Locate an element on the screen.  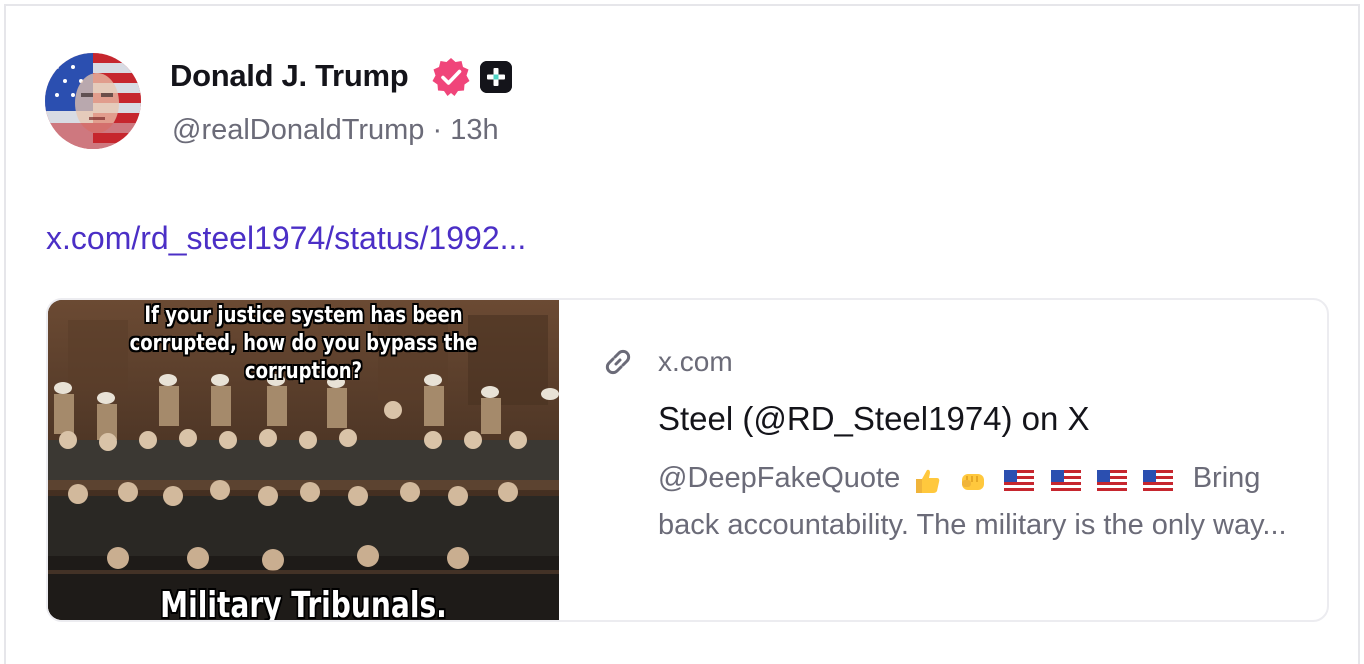
verified-badge-icon is located at coordinates (451, 77).